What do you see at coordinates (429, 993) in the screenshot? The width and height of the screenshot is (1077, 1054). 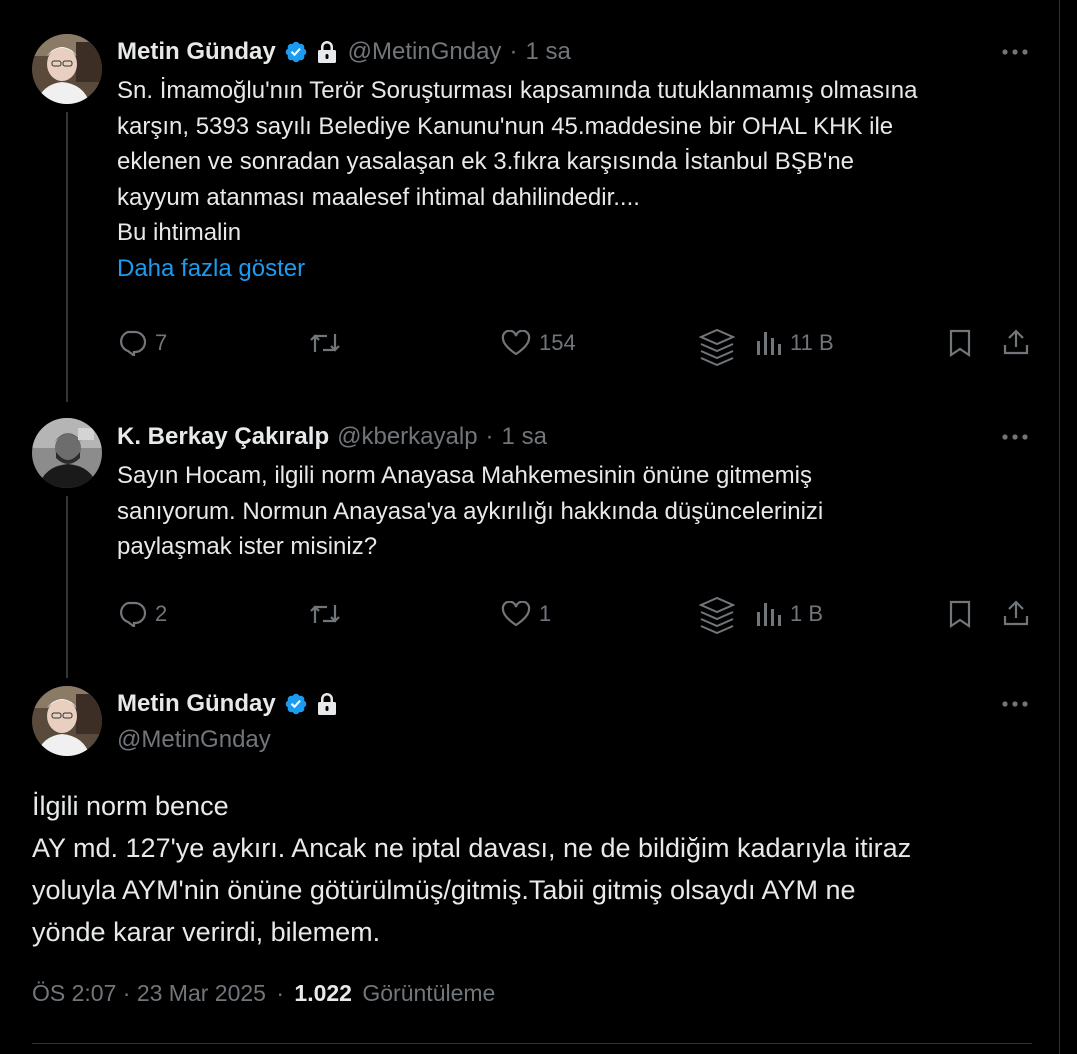 I see `views-label: Görüntüleme` at bounding box center [429, 993].